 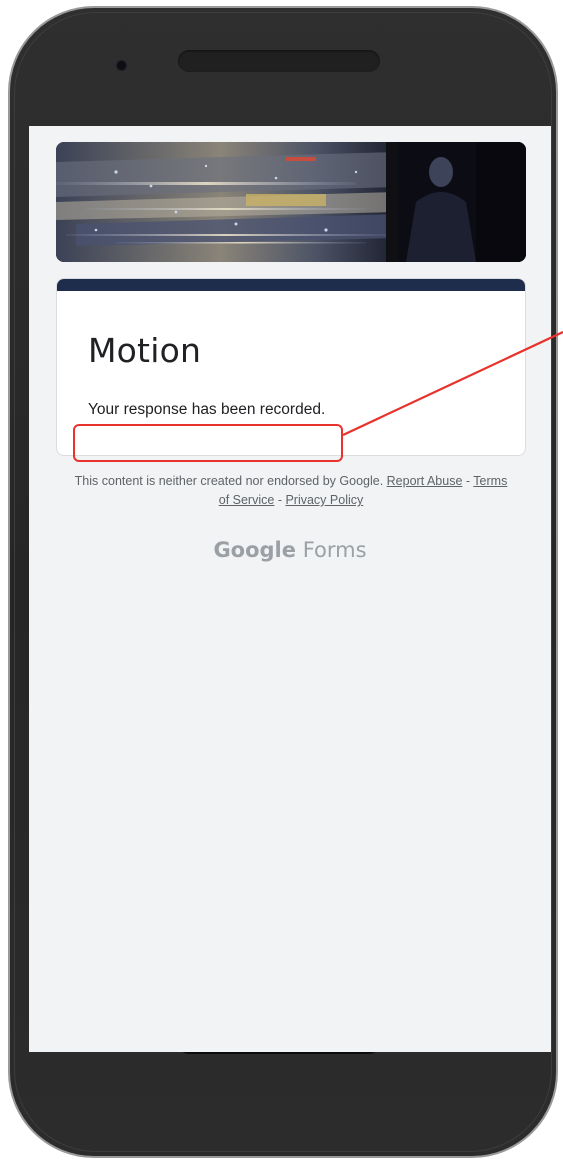 I want to click on brand-google: Google, so click(x=255, y=550).